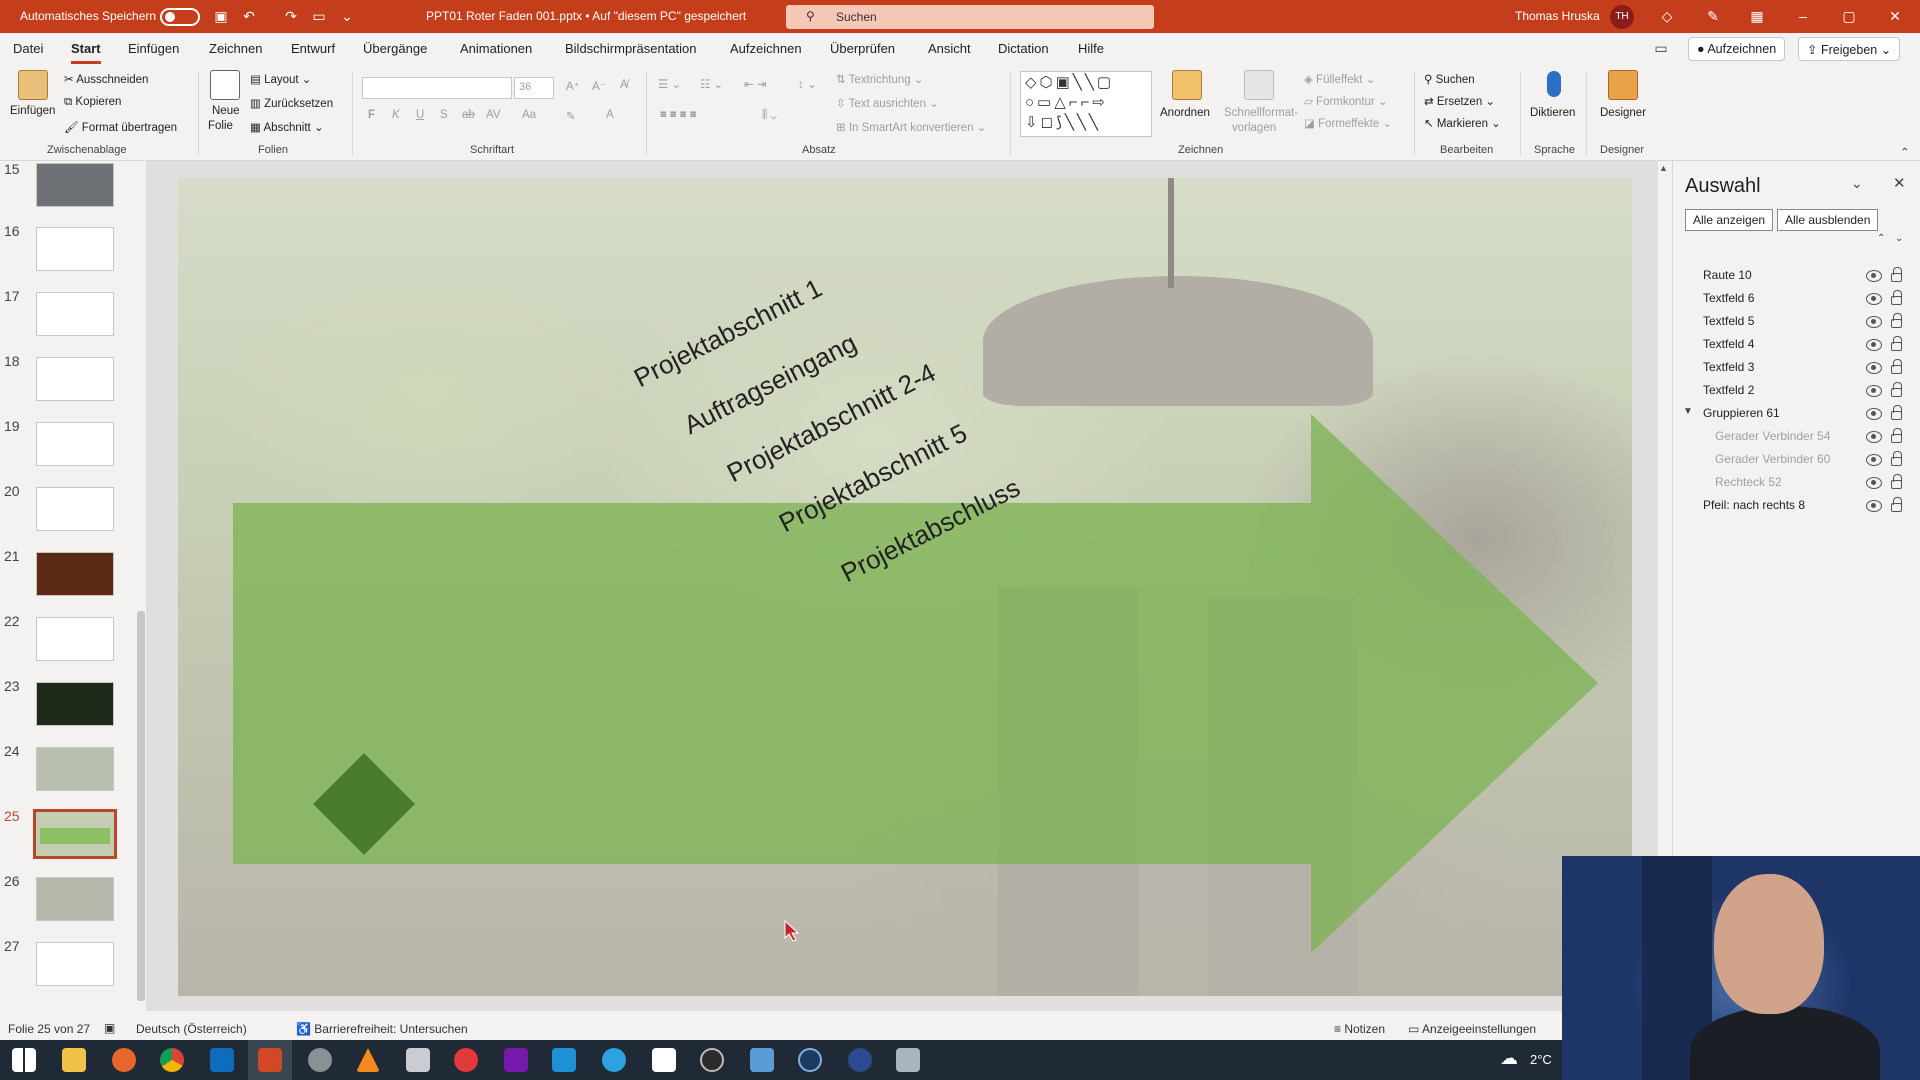 The image size is (1920, 1080). Describe the element at coordinates (249, 16) in the screenshot. I see `undo-icon: ↶` at that location.